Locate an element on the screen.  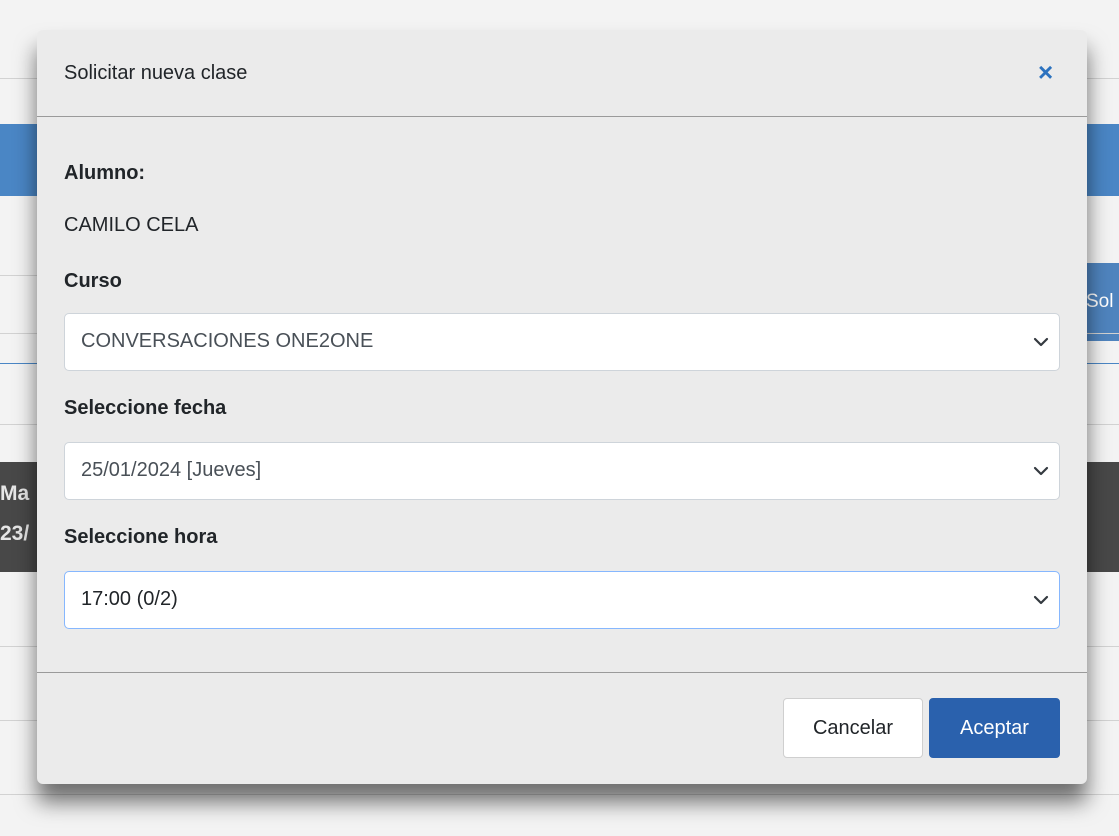
time-select: 17:00 (0/2) is located at coordinates (562, 600).